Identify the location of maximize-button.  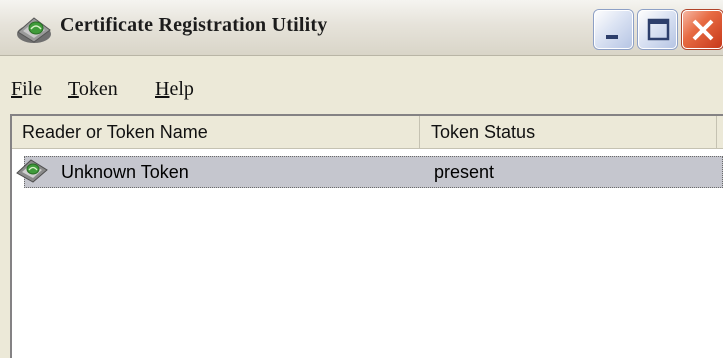
(657, 29).